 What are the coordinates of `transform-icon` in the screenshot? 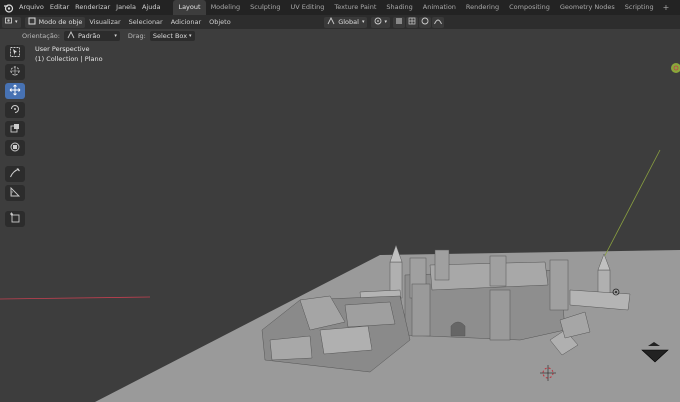 It's located at (15, 148).